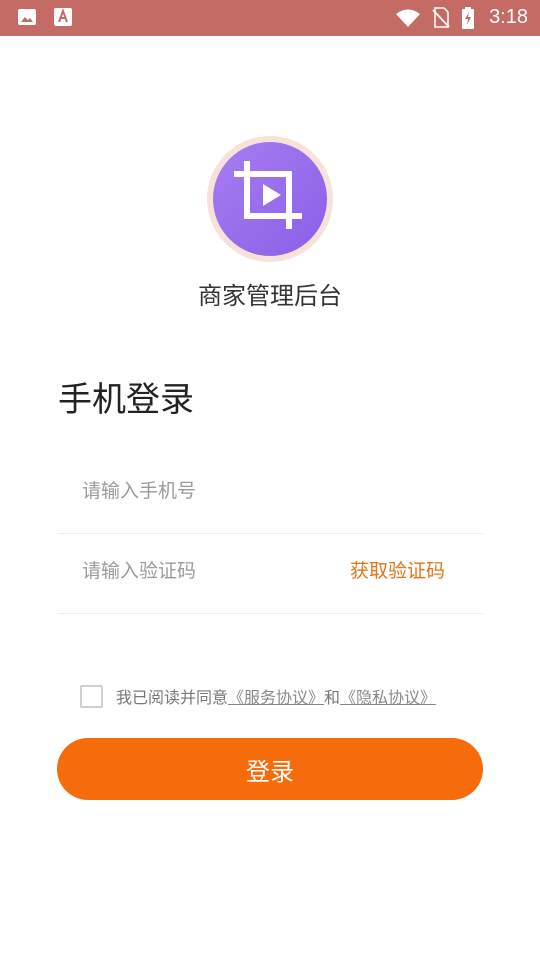 This screenshot has width=540, height=960. I want to click on get-code-button: 获取验证码, so click(397, 571).